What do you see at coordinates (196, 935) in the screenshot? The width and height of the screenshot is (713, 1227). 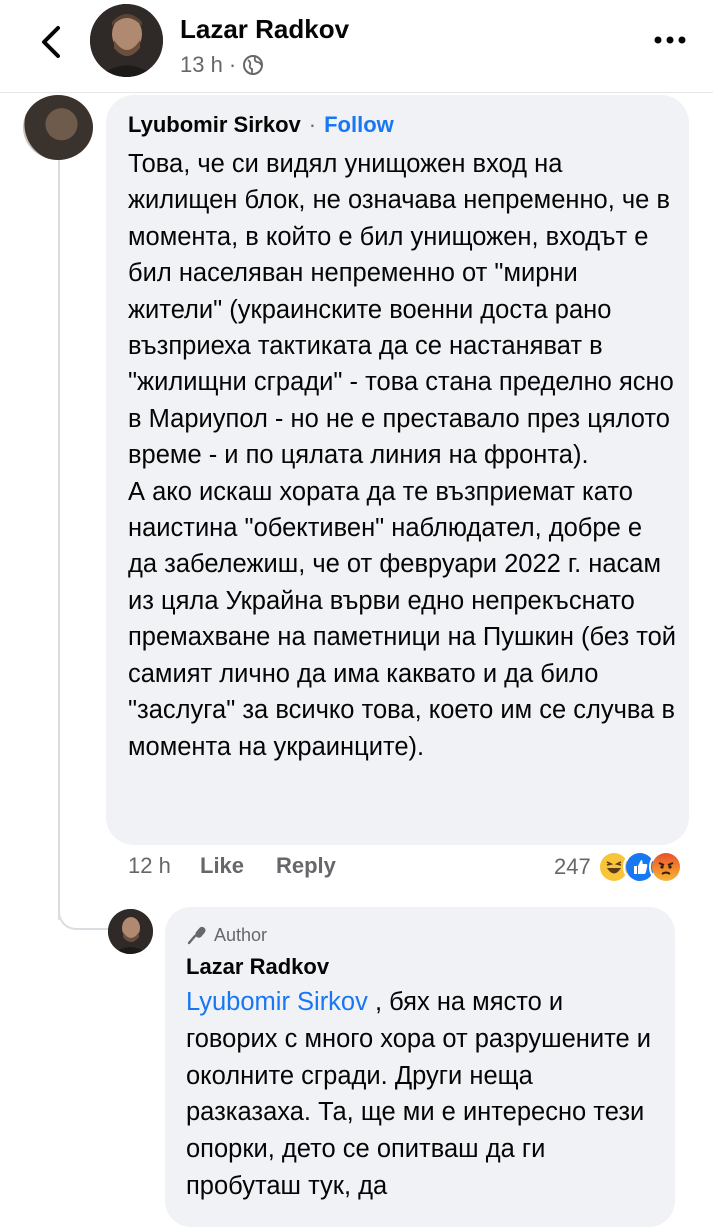 I see `microphone-icon` at bounding box center [196, 935].